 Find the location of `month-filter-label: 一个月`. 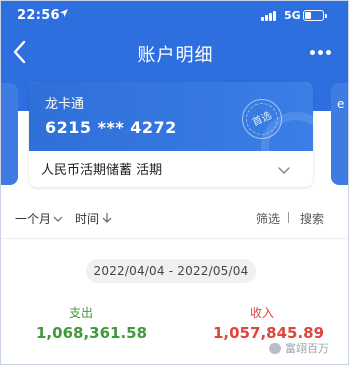

month-filter-label: 一个月 is located at coordinates (33, 219).